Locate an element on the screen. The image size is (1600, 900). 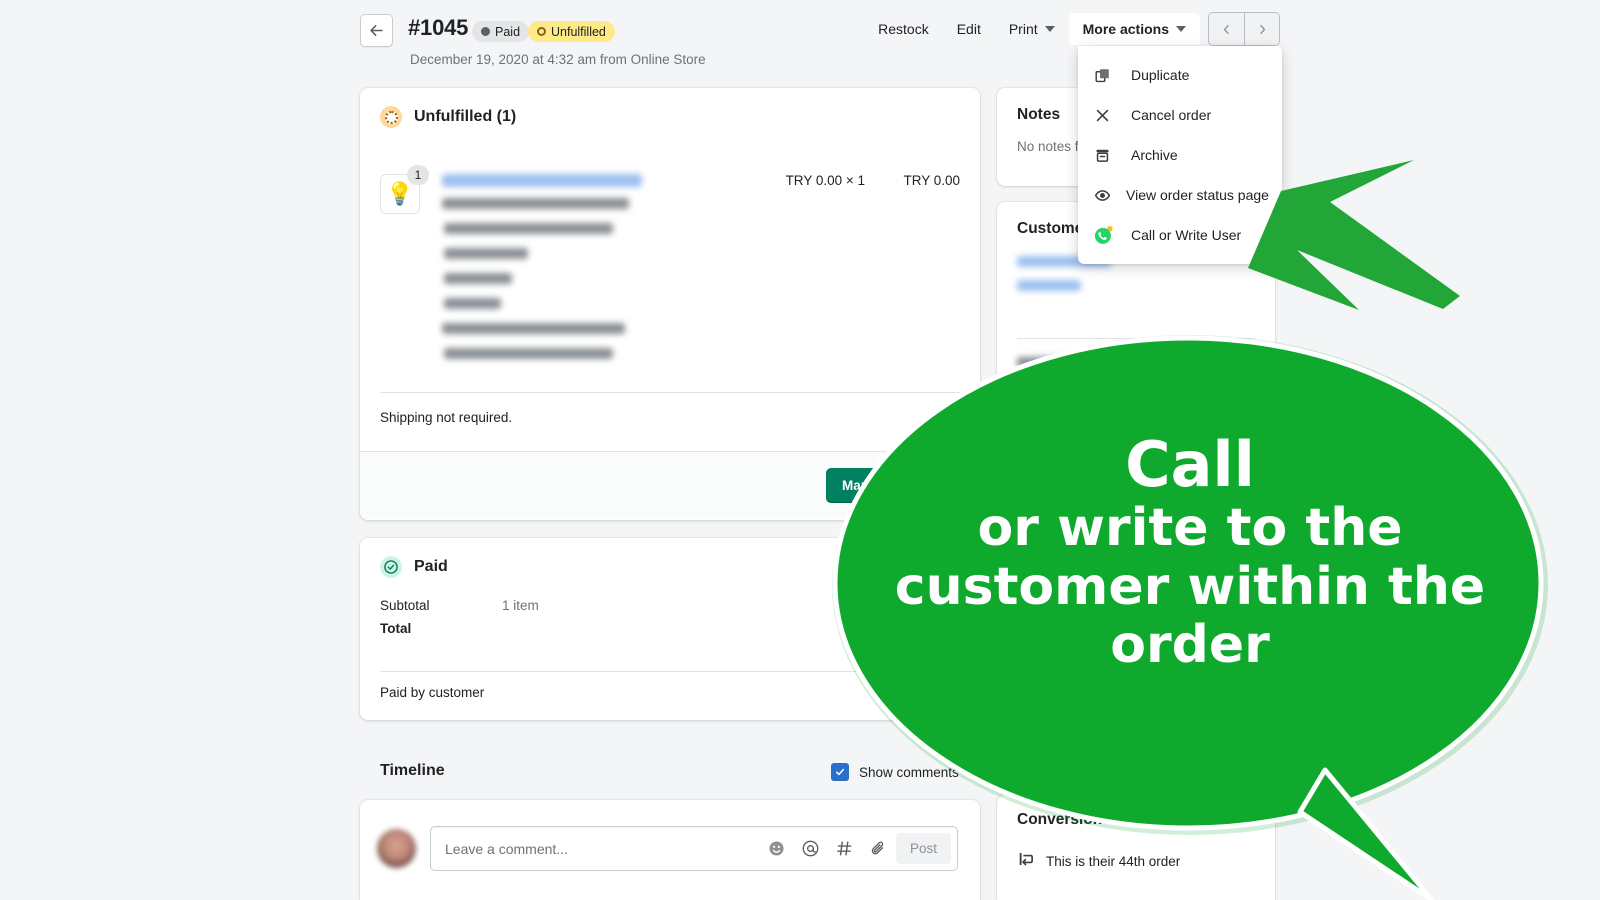
archive-icon is located at coordinates (1105, 155).